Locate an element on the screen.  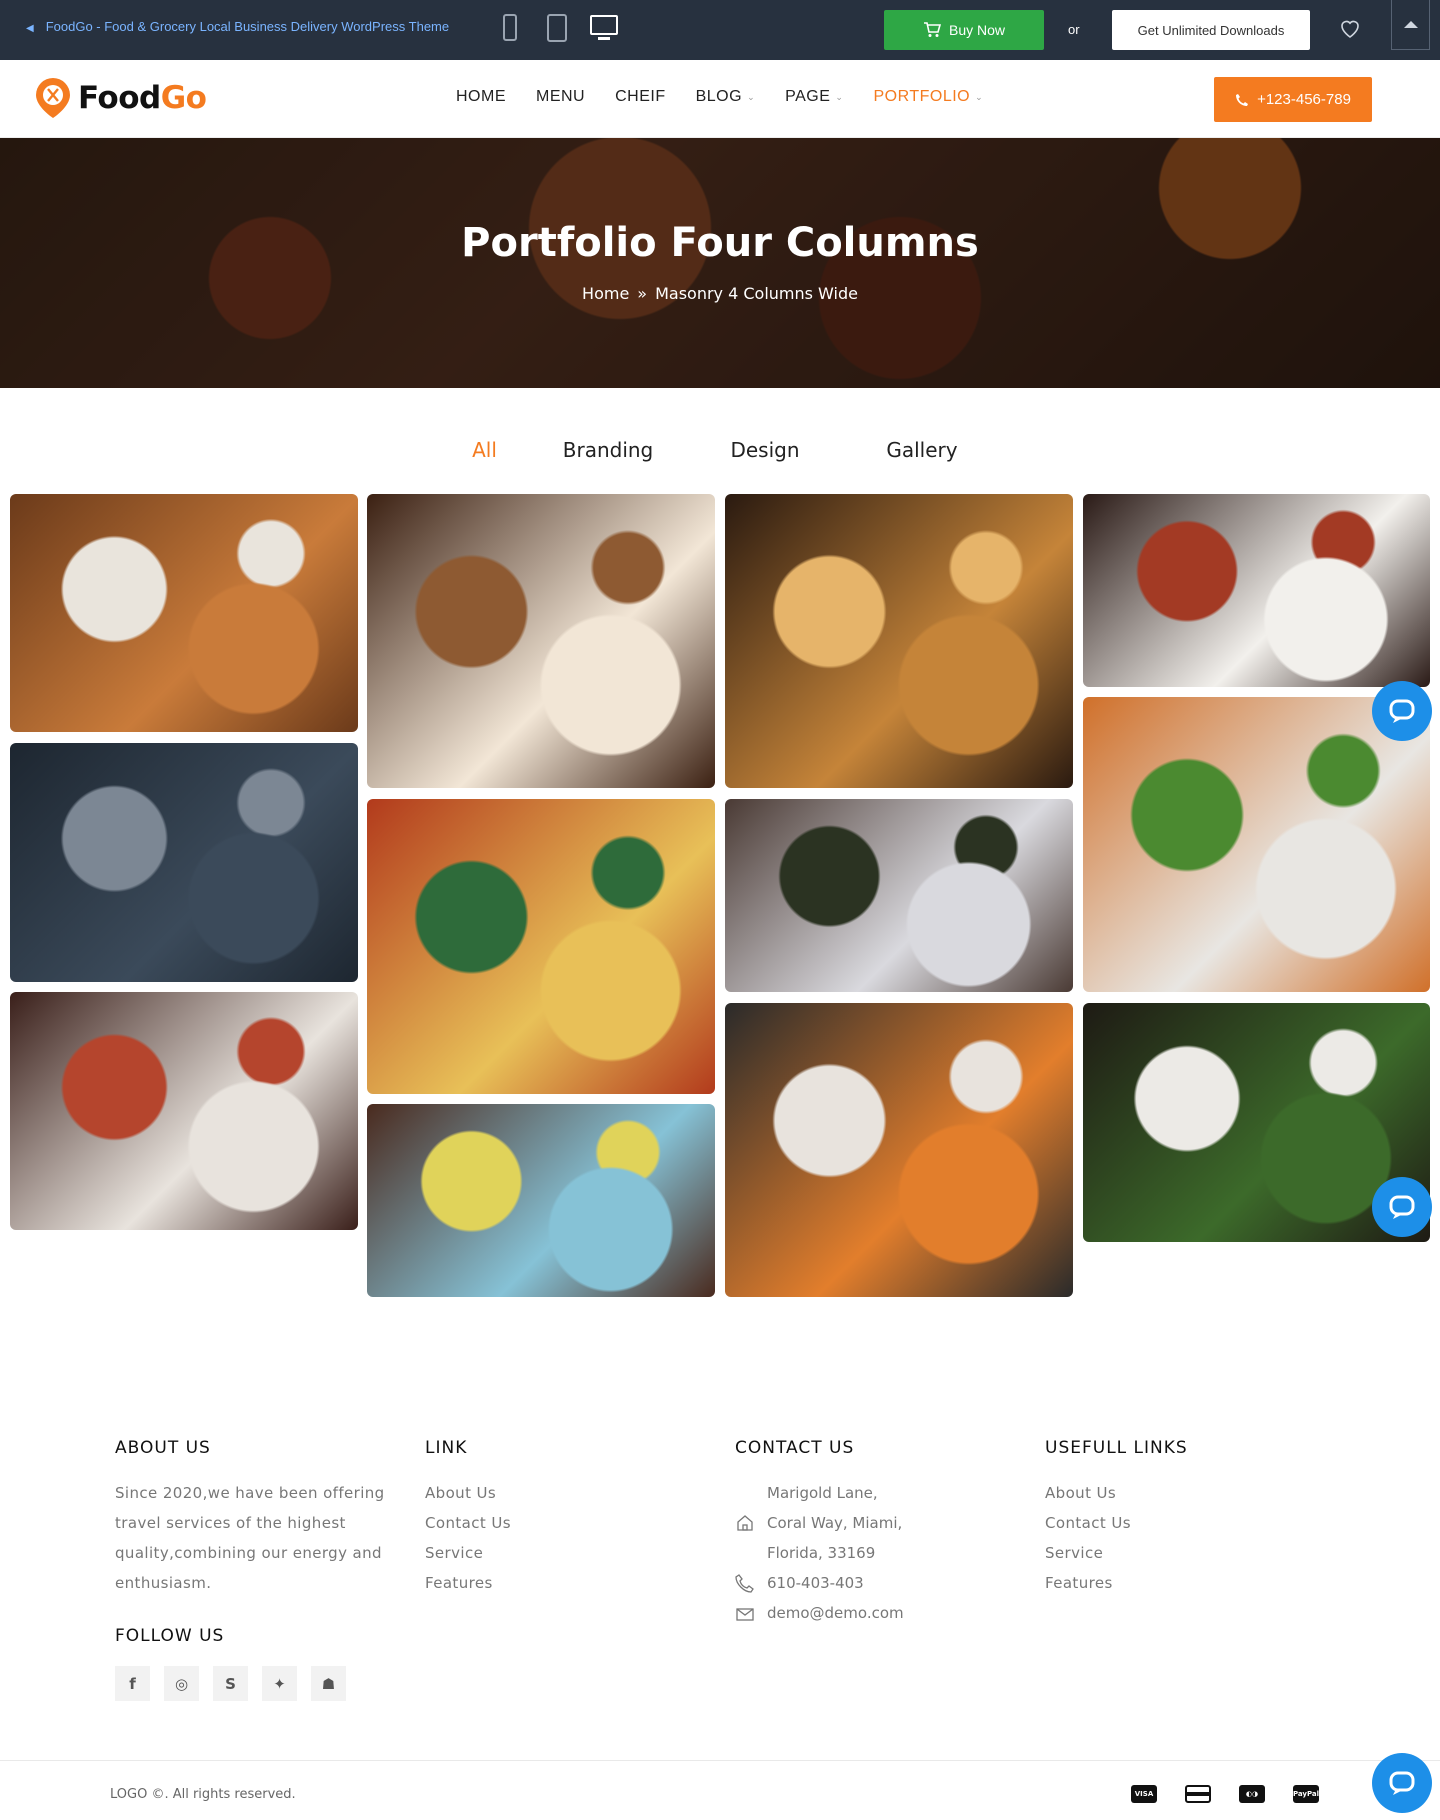
nav-portfolio: PORTFOLIO ⌄ is located at coordinates (928, 97).